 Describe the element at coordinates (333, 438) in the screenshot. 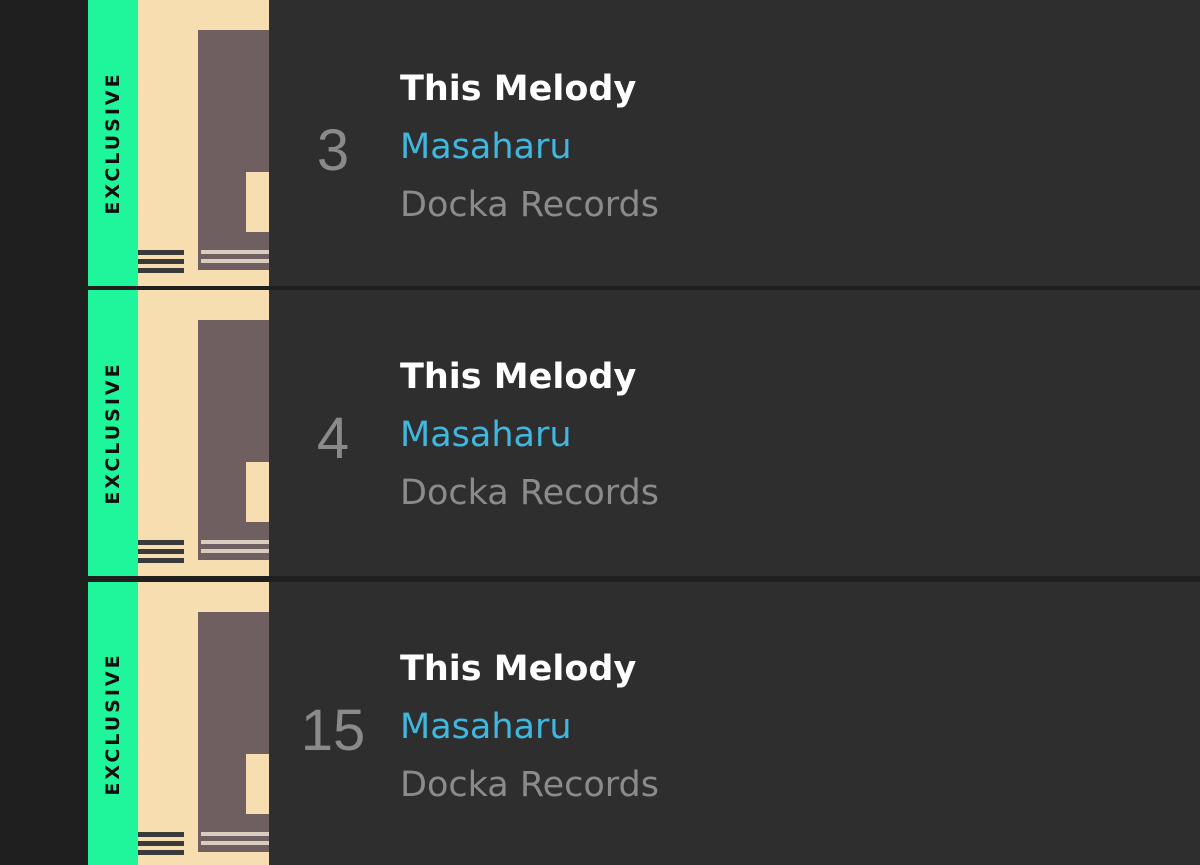

I see `track-rank: 4` at that location.